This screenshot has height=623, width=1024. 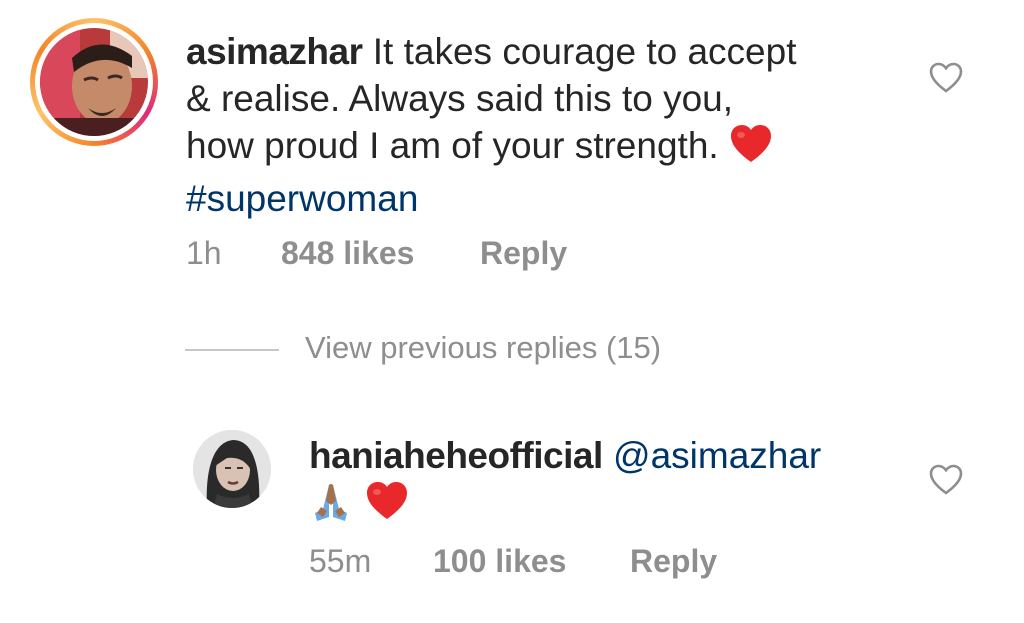 I want to click on folded-hands-emoji, so click(x=331, y=502).